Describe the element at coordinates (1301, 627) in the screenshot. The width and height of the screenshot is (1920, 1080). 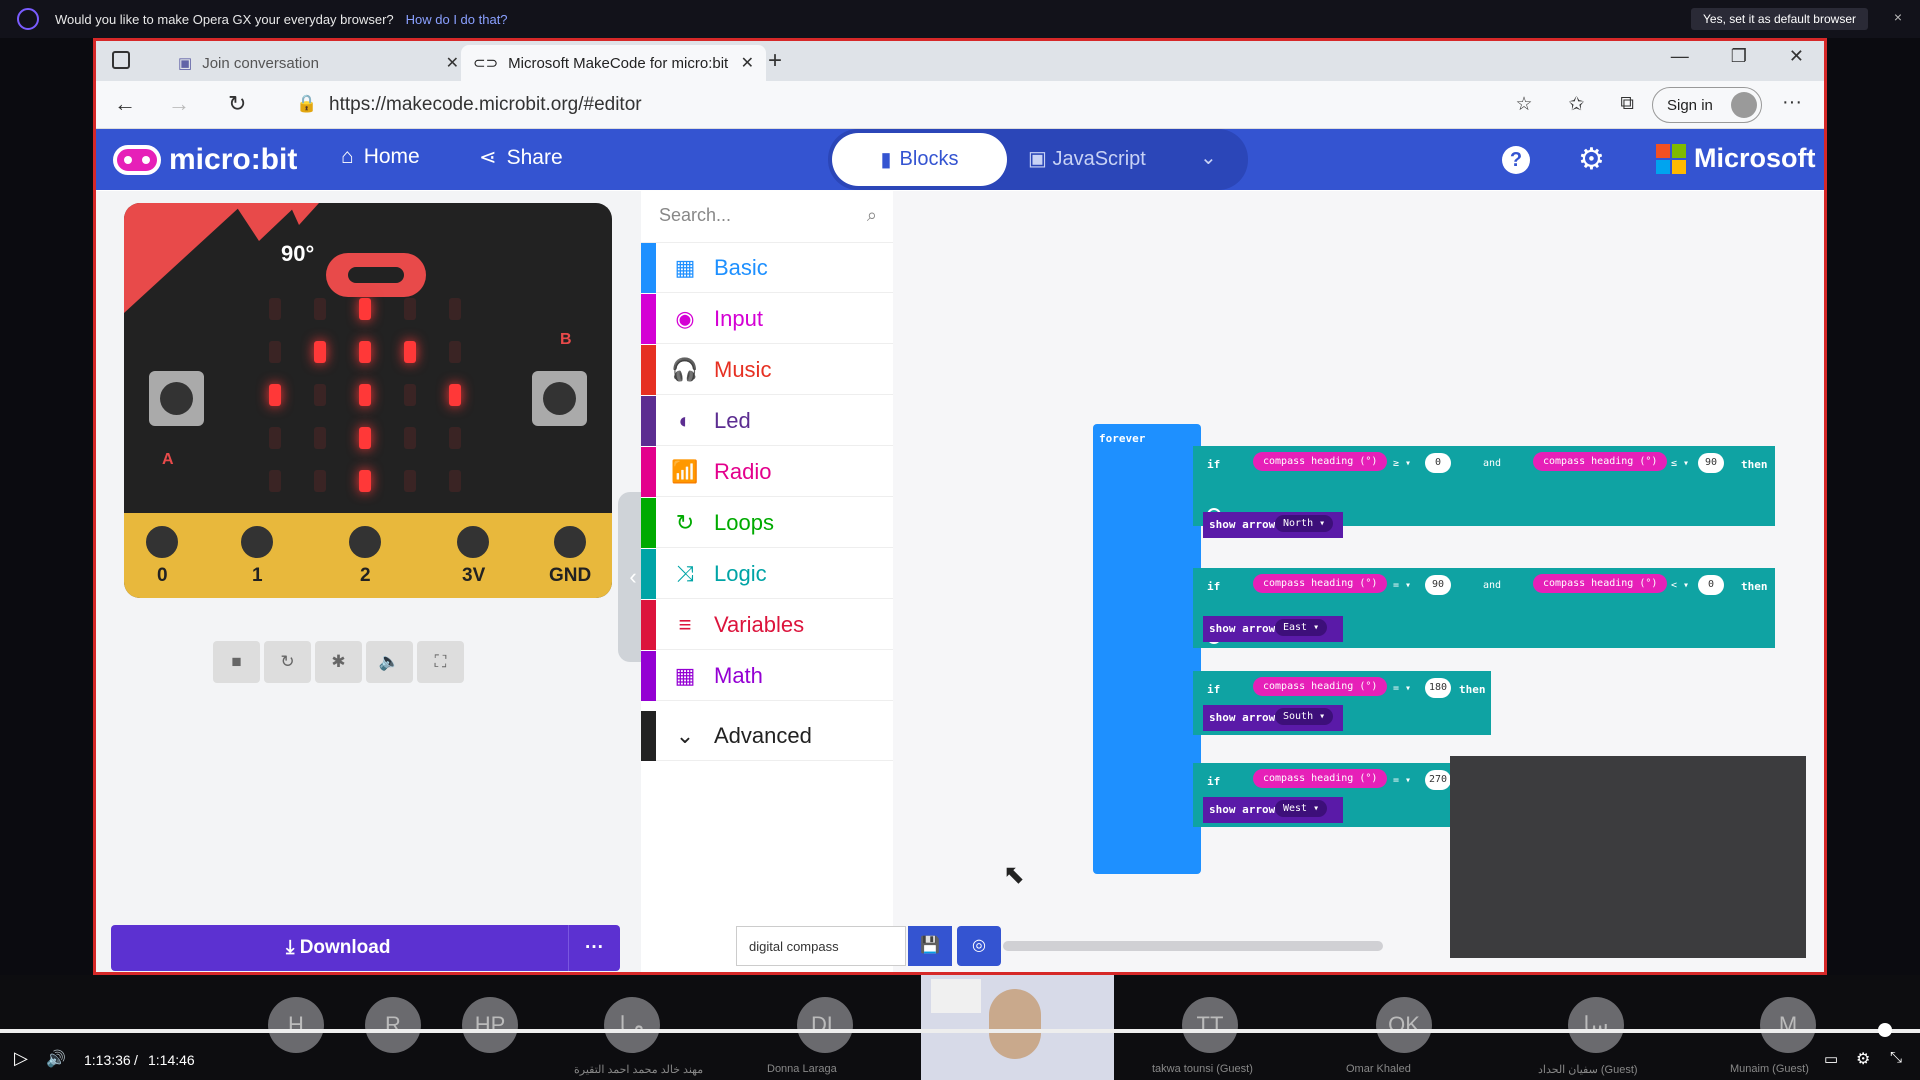
I see `direction-dropdown: East ▾` at that location.